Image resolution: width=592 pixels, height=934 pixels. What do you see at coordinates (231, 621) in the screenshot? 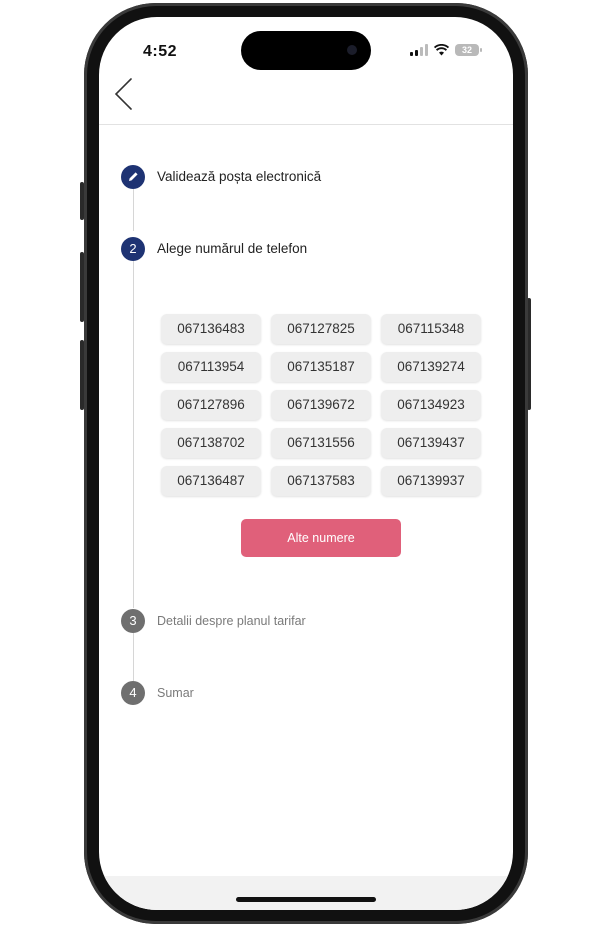
I see `step-3-label: Detalii despre planul tarifar` at bounding box center [231, 621].